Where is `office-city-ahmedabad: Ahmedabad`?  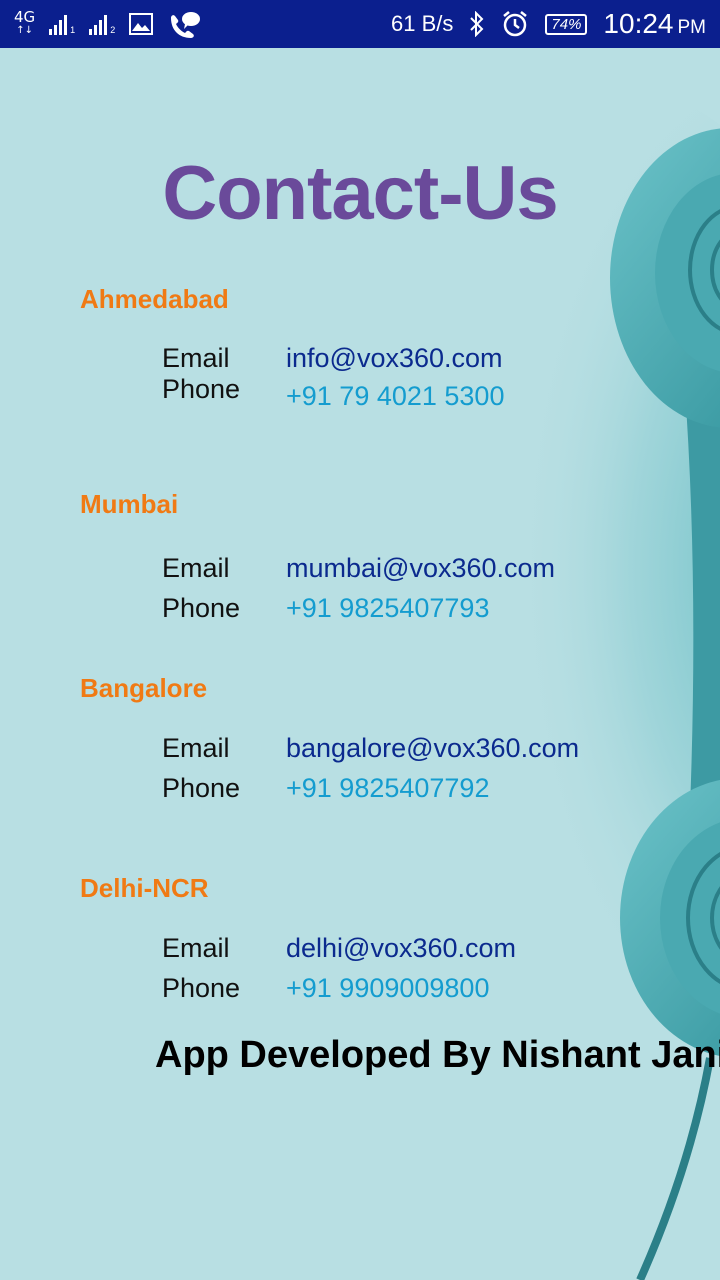
office-city-ahmedabad: Ahmedabad is located at coordinates (154, 299).